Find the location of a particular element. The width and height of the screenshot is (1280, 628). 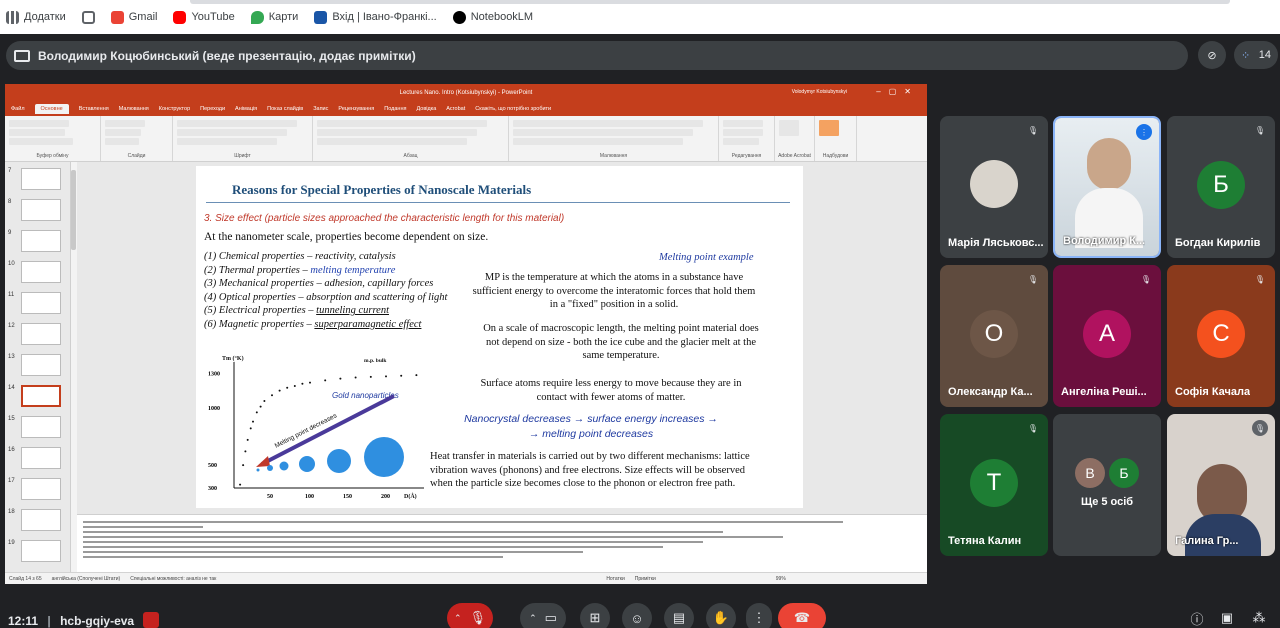

reactions-button: ☺ is located at coordinates (637, 615).